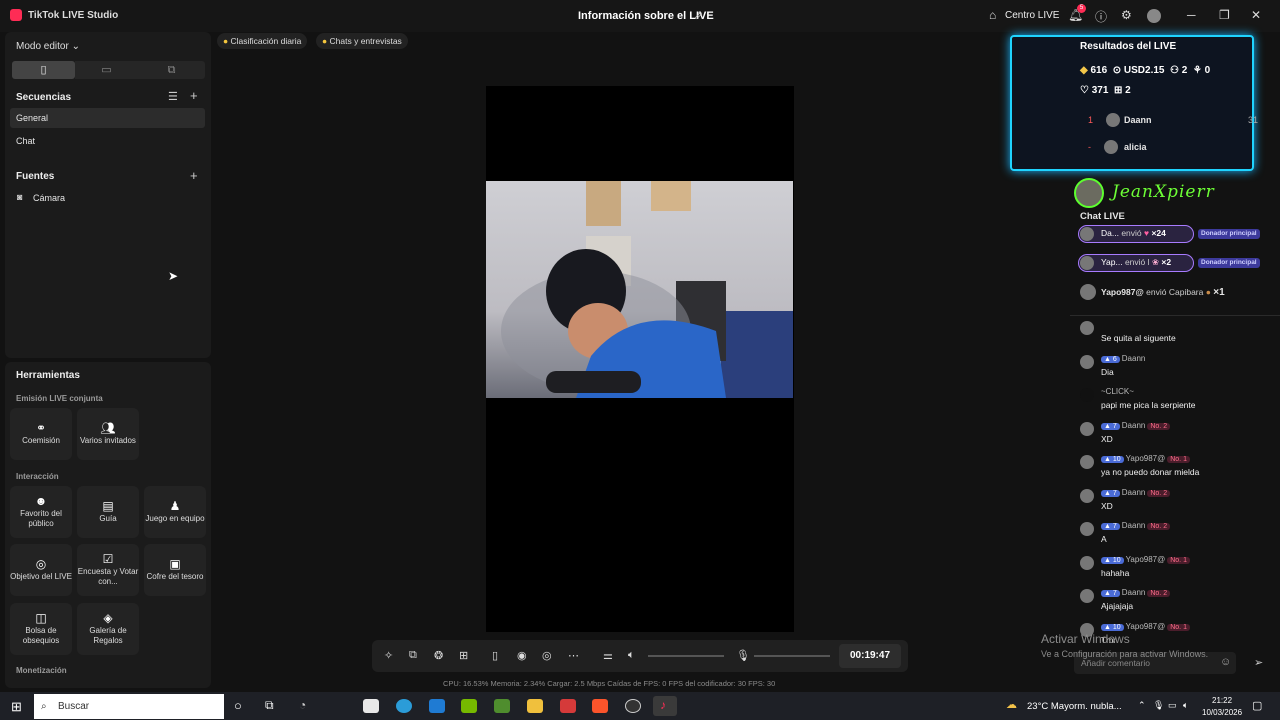 This screenshot has height=720, width=1280. Describe the element at coordinates (16, 15) in the screenshot. I see `tiktok-logo-icon` at that location.